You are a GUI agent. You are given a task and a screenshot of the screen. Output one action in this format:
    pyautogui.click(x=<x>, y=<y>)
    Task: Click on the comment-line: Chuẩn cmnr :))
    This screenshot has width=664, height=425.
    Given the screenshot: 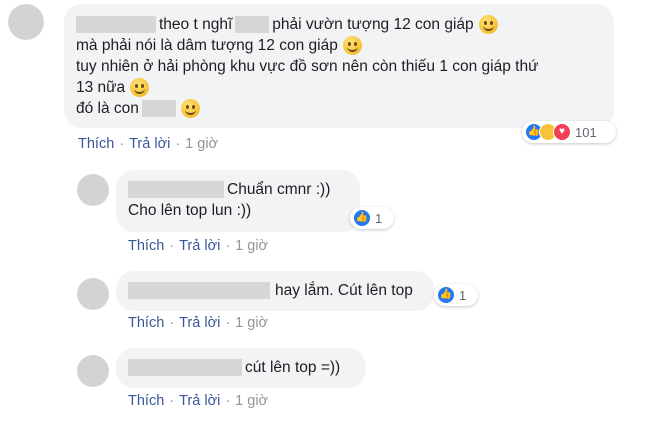 What is the action you would take?
    pyautogui.click(x=238, y=189)
    